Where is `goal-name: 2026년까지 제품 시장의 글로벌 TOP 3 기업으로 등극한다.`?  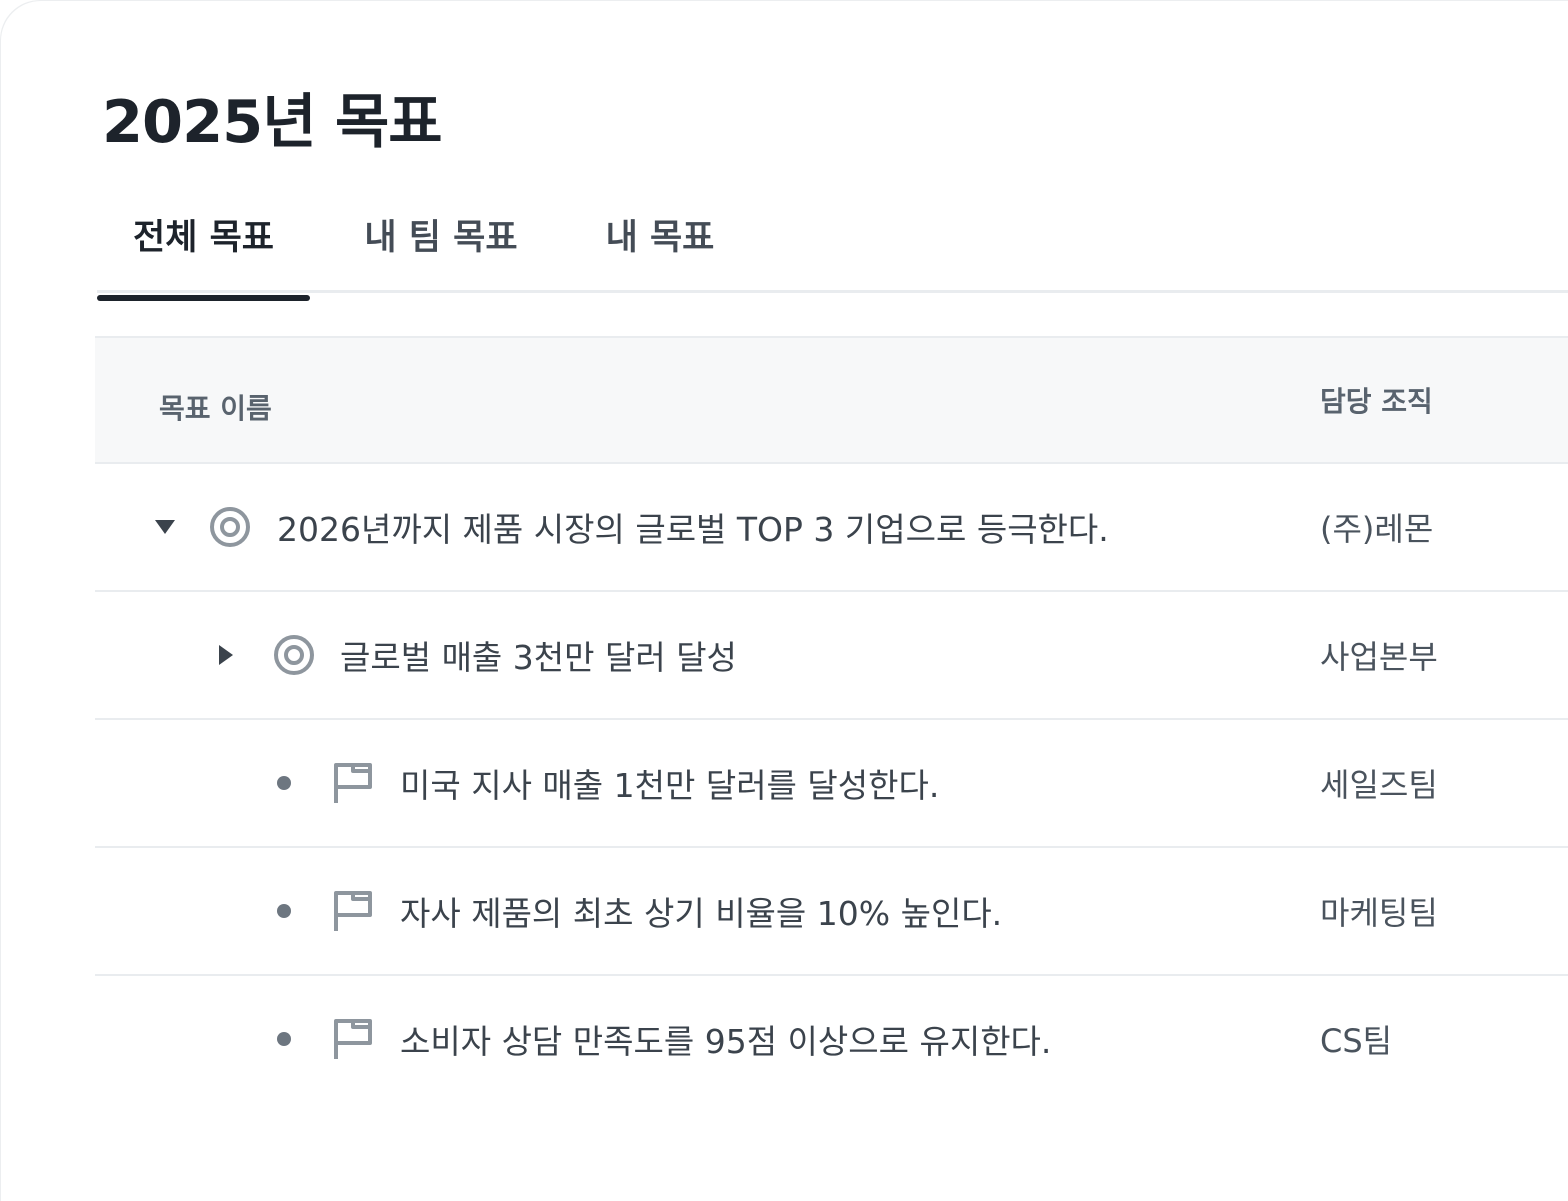 goal-name: 2026년까지 제품 시장의 글로벌 TOP 3 기업으로 등극한다. is located at coordinates (693, 527).